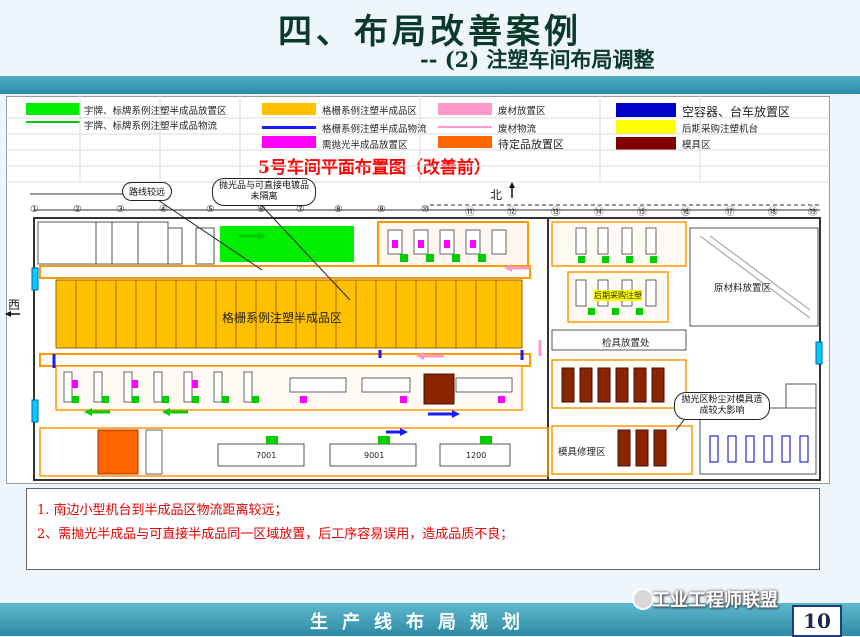 This screenshot has height=637, width=860. I want to click on machine-9001-label: 9001, so click(374, 455).